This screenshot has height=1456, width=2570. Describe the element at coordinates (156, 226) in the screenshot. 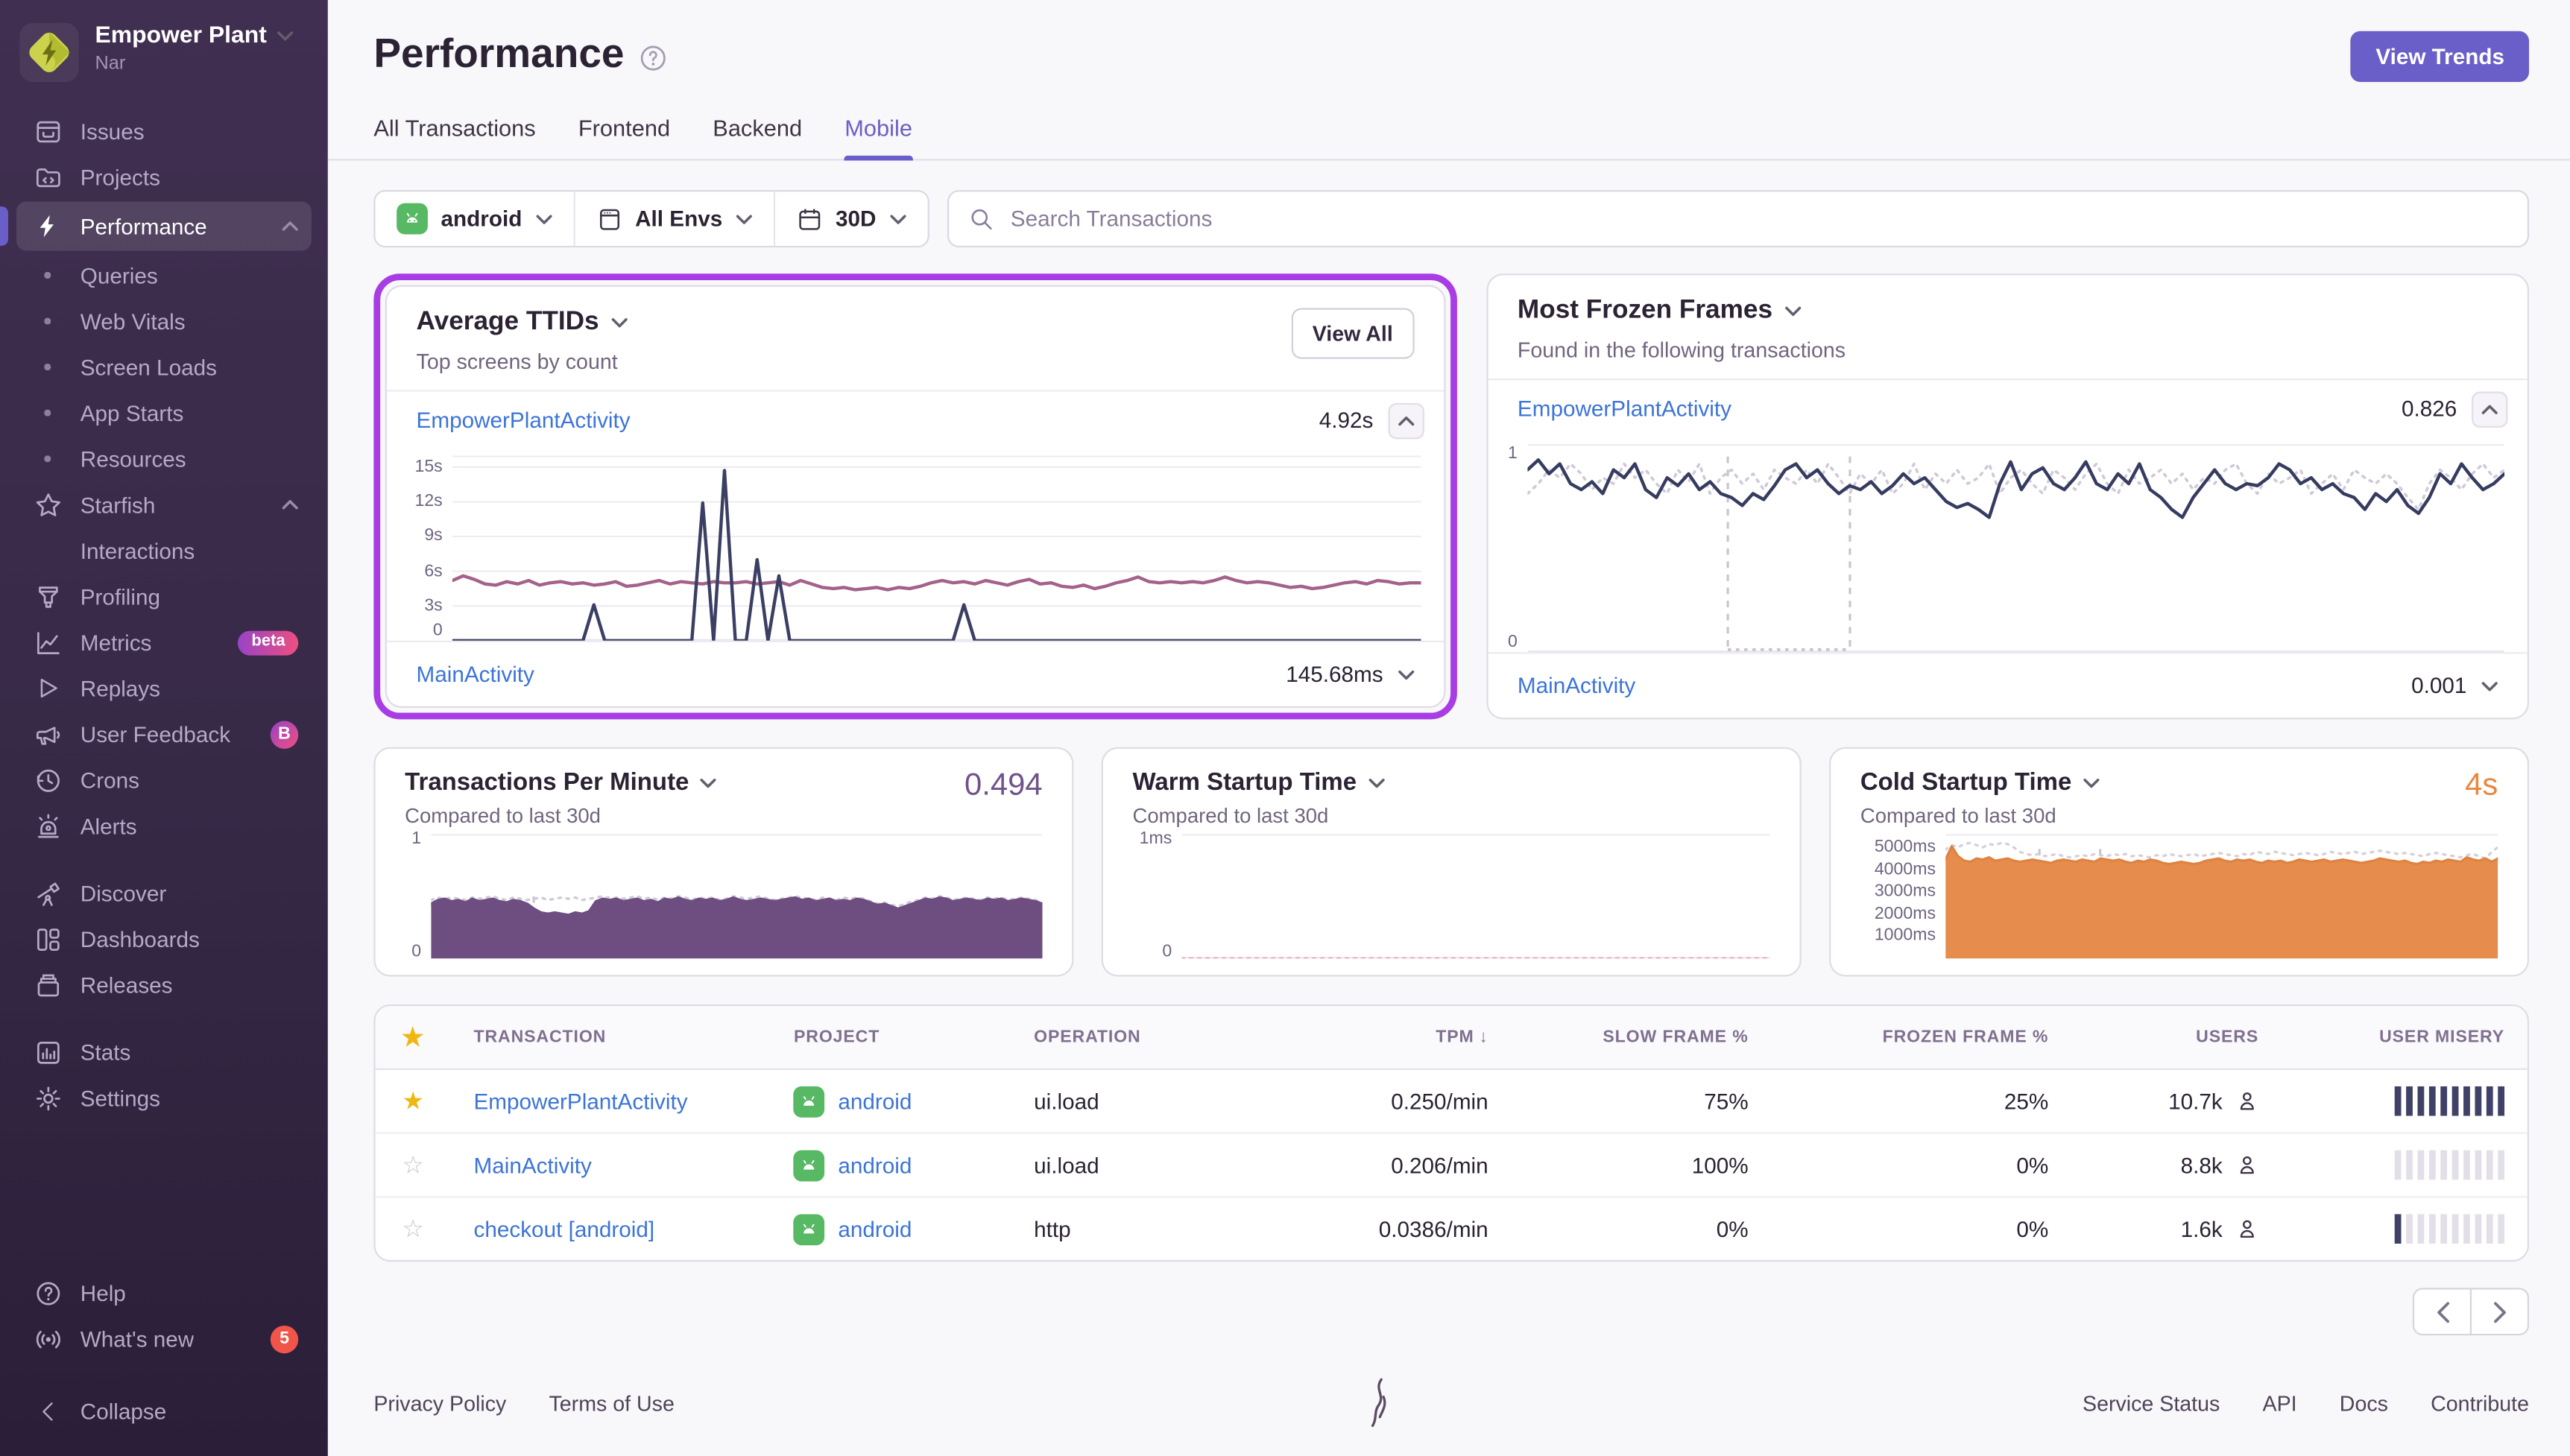

I see `sidebar-item-performance: Performance` at that location.